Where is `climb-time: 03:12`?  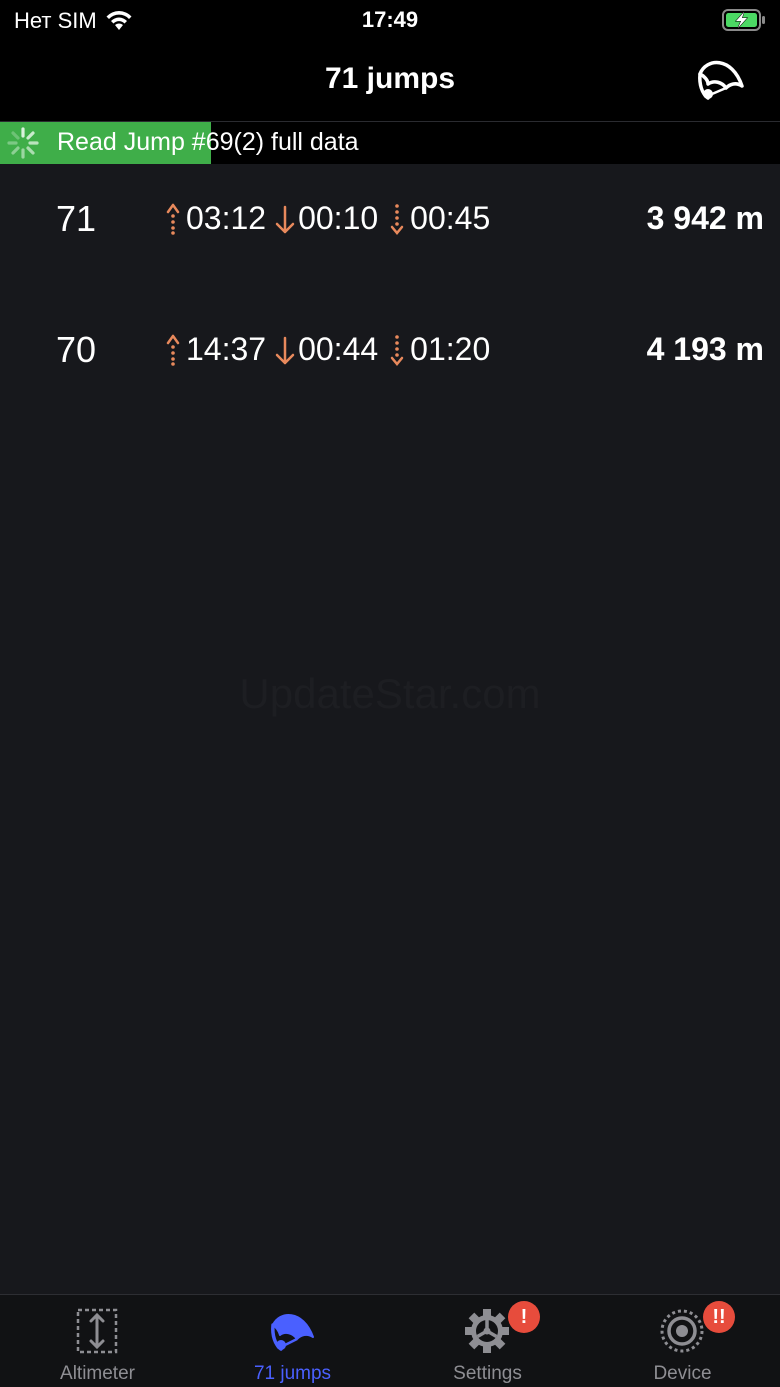 climb-time: 03:12 is located at coordinates (226, 218).